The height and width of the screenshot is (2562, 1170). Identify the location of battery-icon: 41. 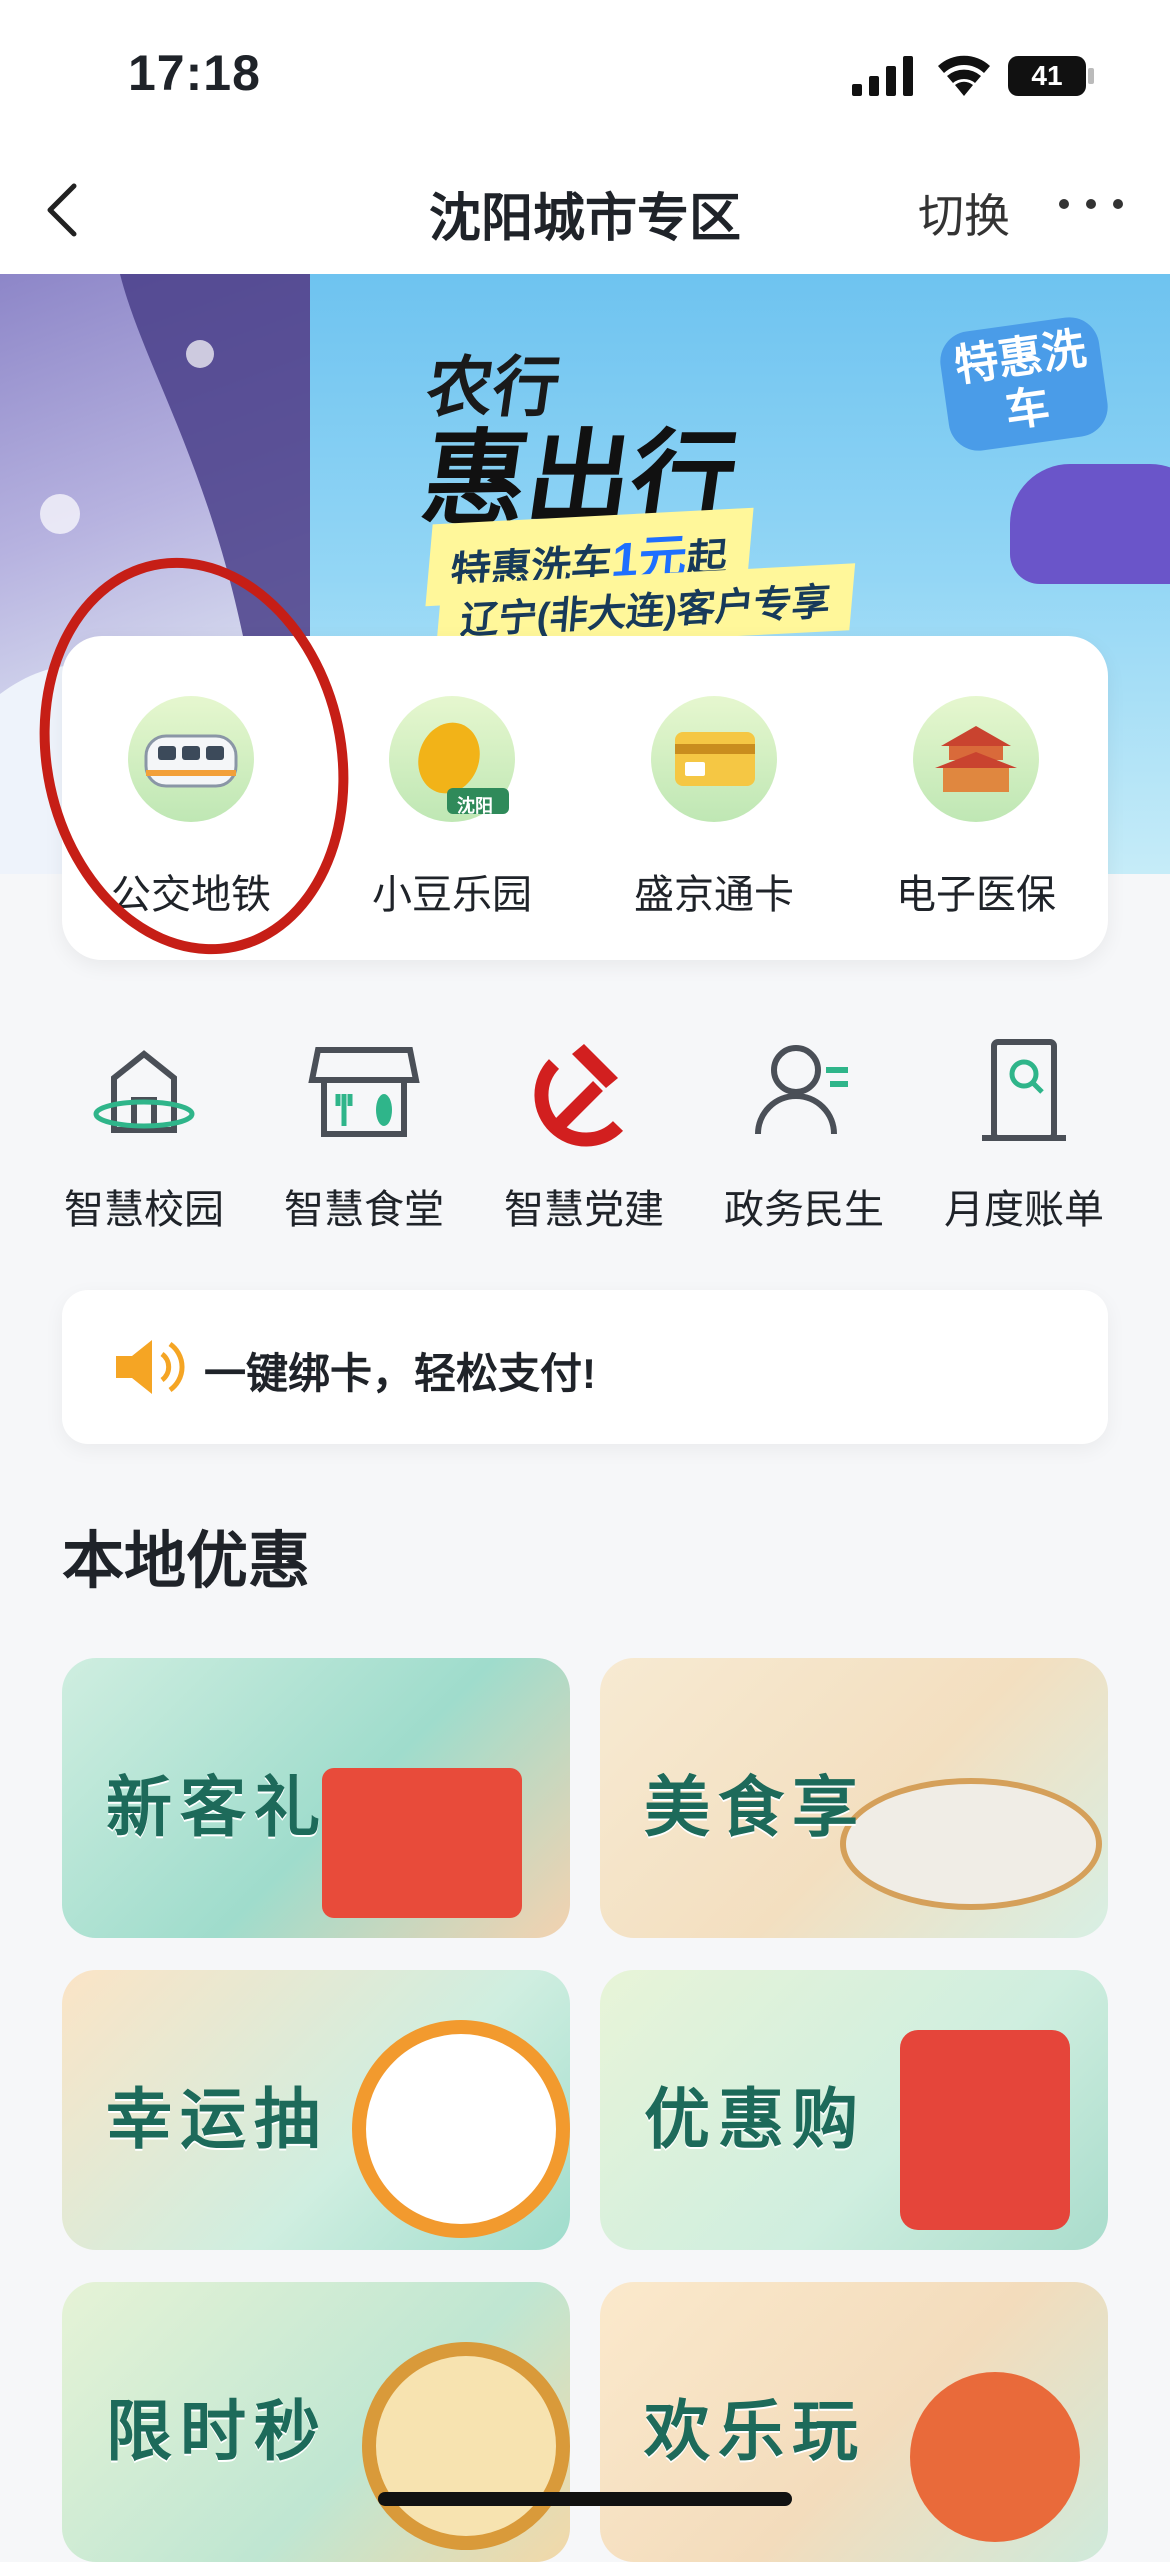
(1047, 76).